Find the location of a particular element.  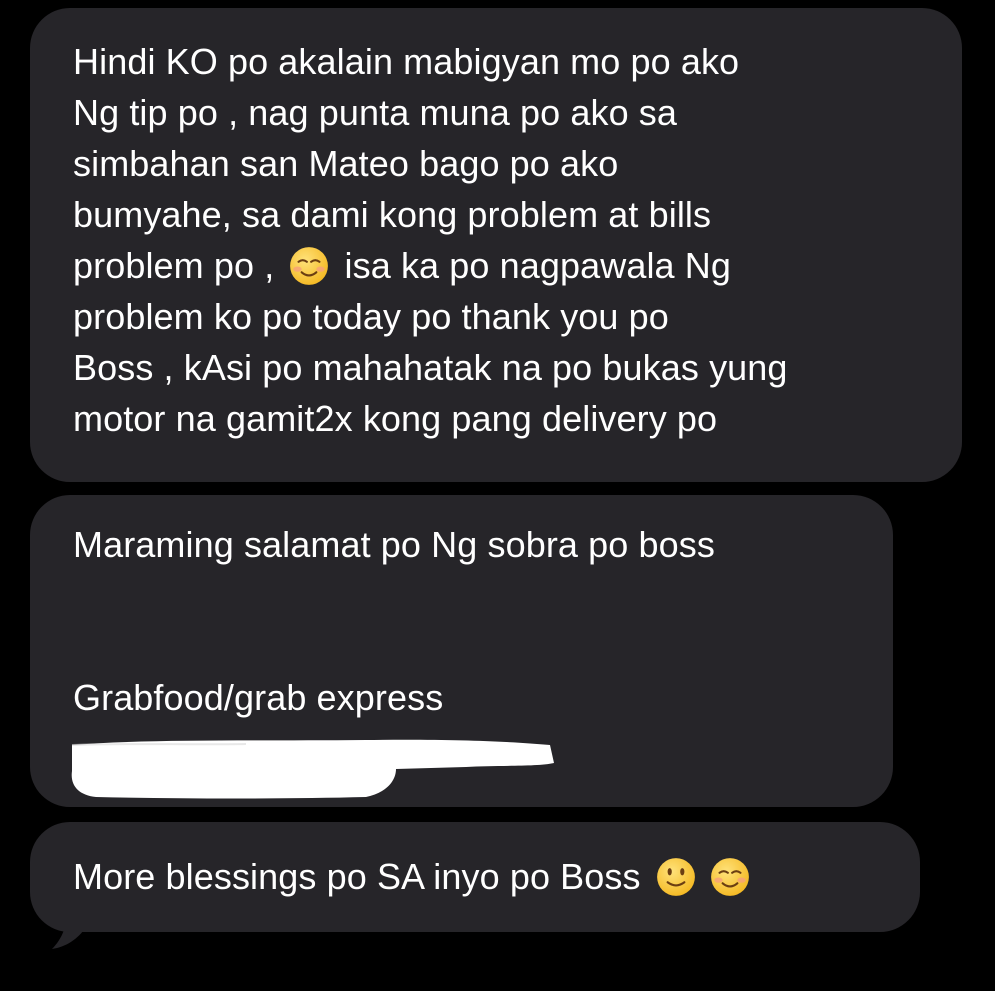

message-line: Ng tip po , nag punta muna po ako sa is located at coordinates (375, 112).